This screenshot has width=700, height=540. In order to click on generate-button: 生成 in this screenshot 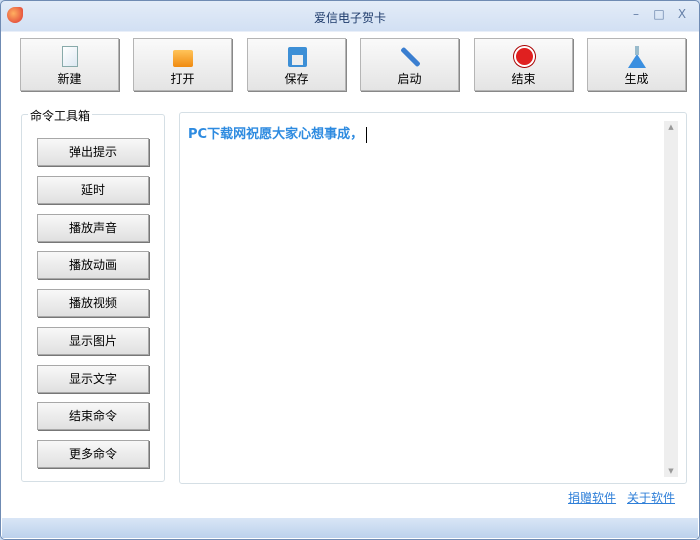, I will do `click(636, 64)`.